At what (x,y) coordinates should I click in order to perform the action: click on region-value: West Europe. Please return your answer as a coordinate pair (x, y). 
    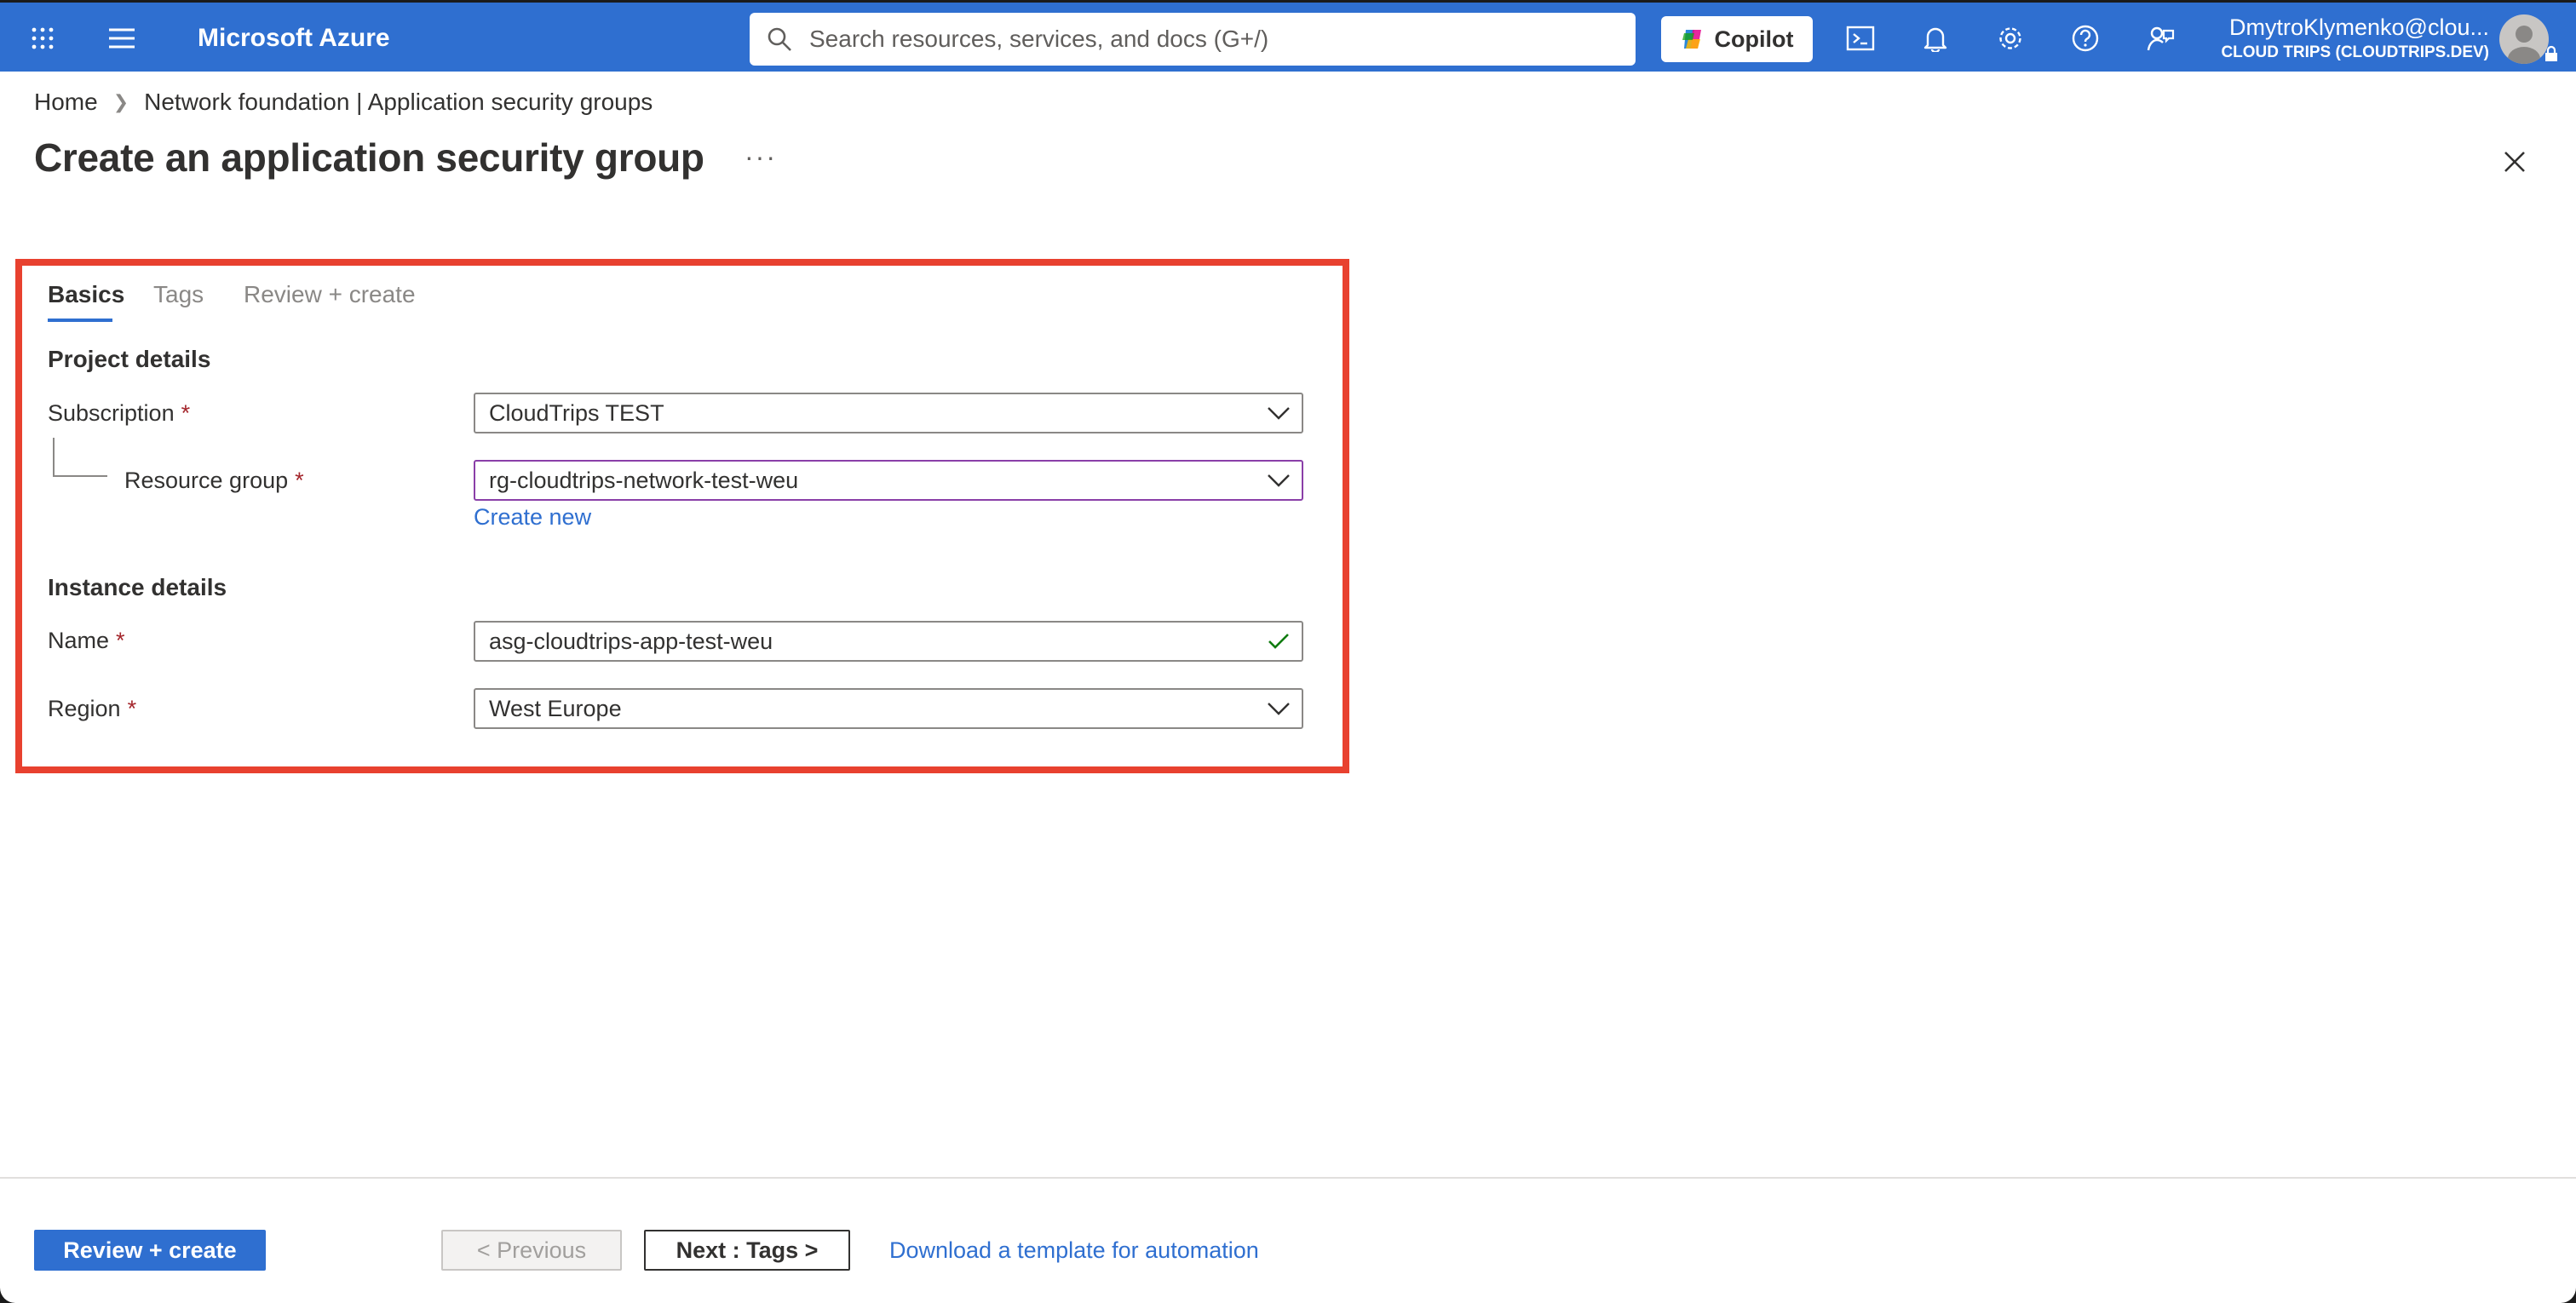
    Looking at the image, I should click on (556, 708).